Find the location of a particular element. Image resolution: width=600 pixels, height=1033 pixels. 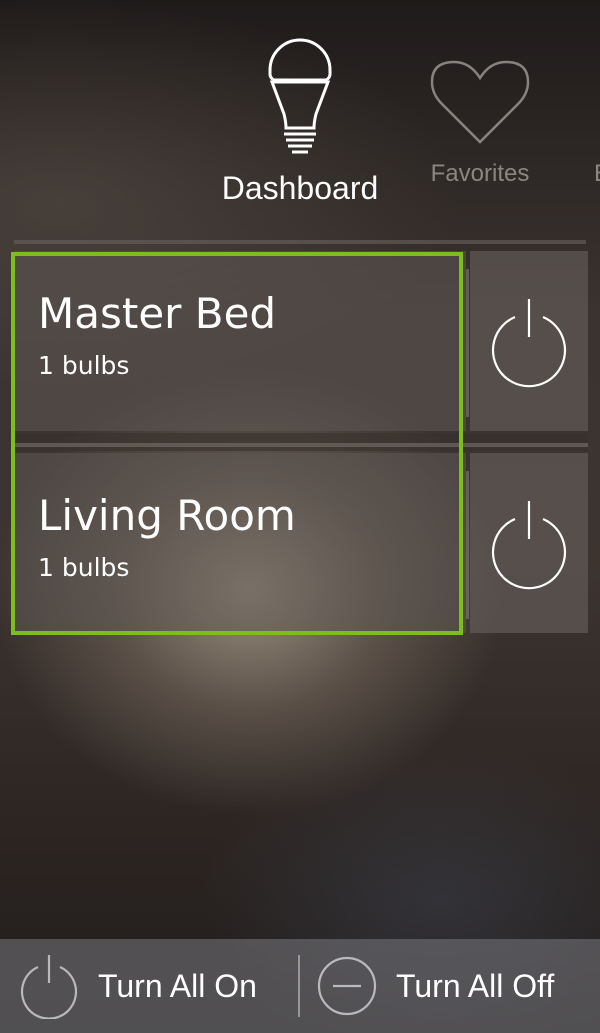

tab-favorites-label: Favorites is located at coordinates (480, 173).